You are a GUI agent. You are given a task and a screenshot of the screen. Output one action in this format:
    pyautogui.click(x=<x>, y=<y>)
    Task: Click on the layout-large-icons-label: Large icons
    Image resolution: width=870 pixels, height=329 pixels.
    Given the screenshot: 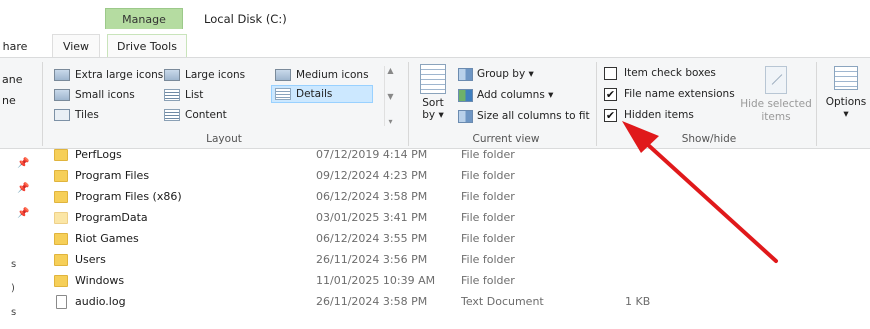 What is the action you would take?
    pyautogui.click(x=215, y=75)
    